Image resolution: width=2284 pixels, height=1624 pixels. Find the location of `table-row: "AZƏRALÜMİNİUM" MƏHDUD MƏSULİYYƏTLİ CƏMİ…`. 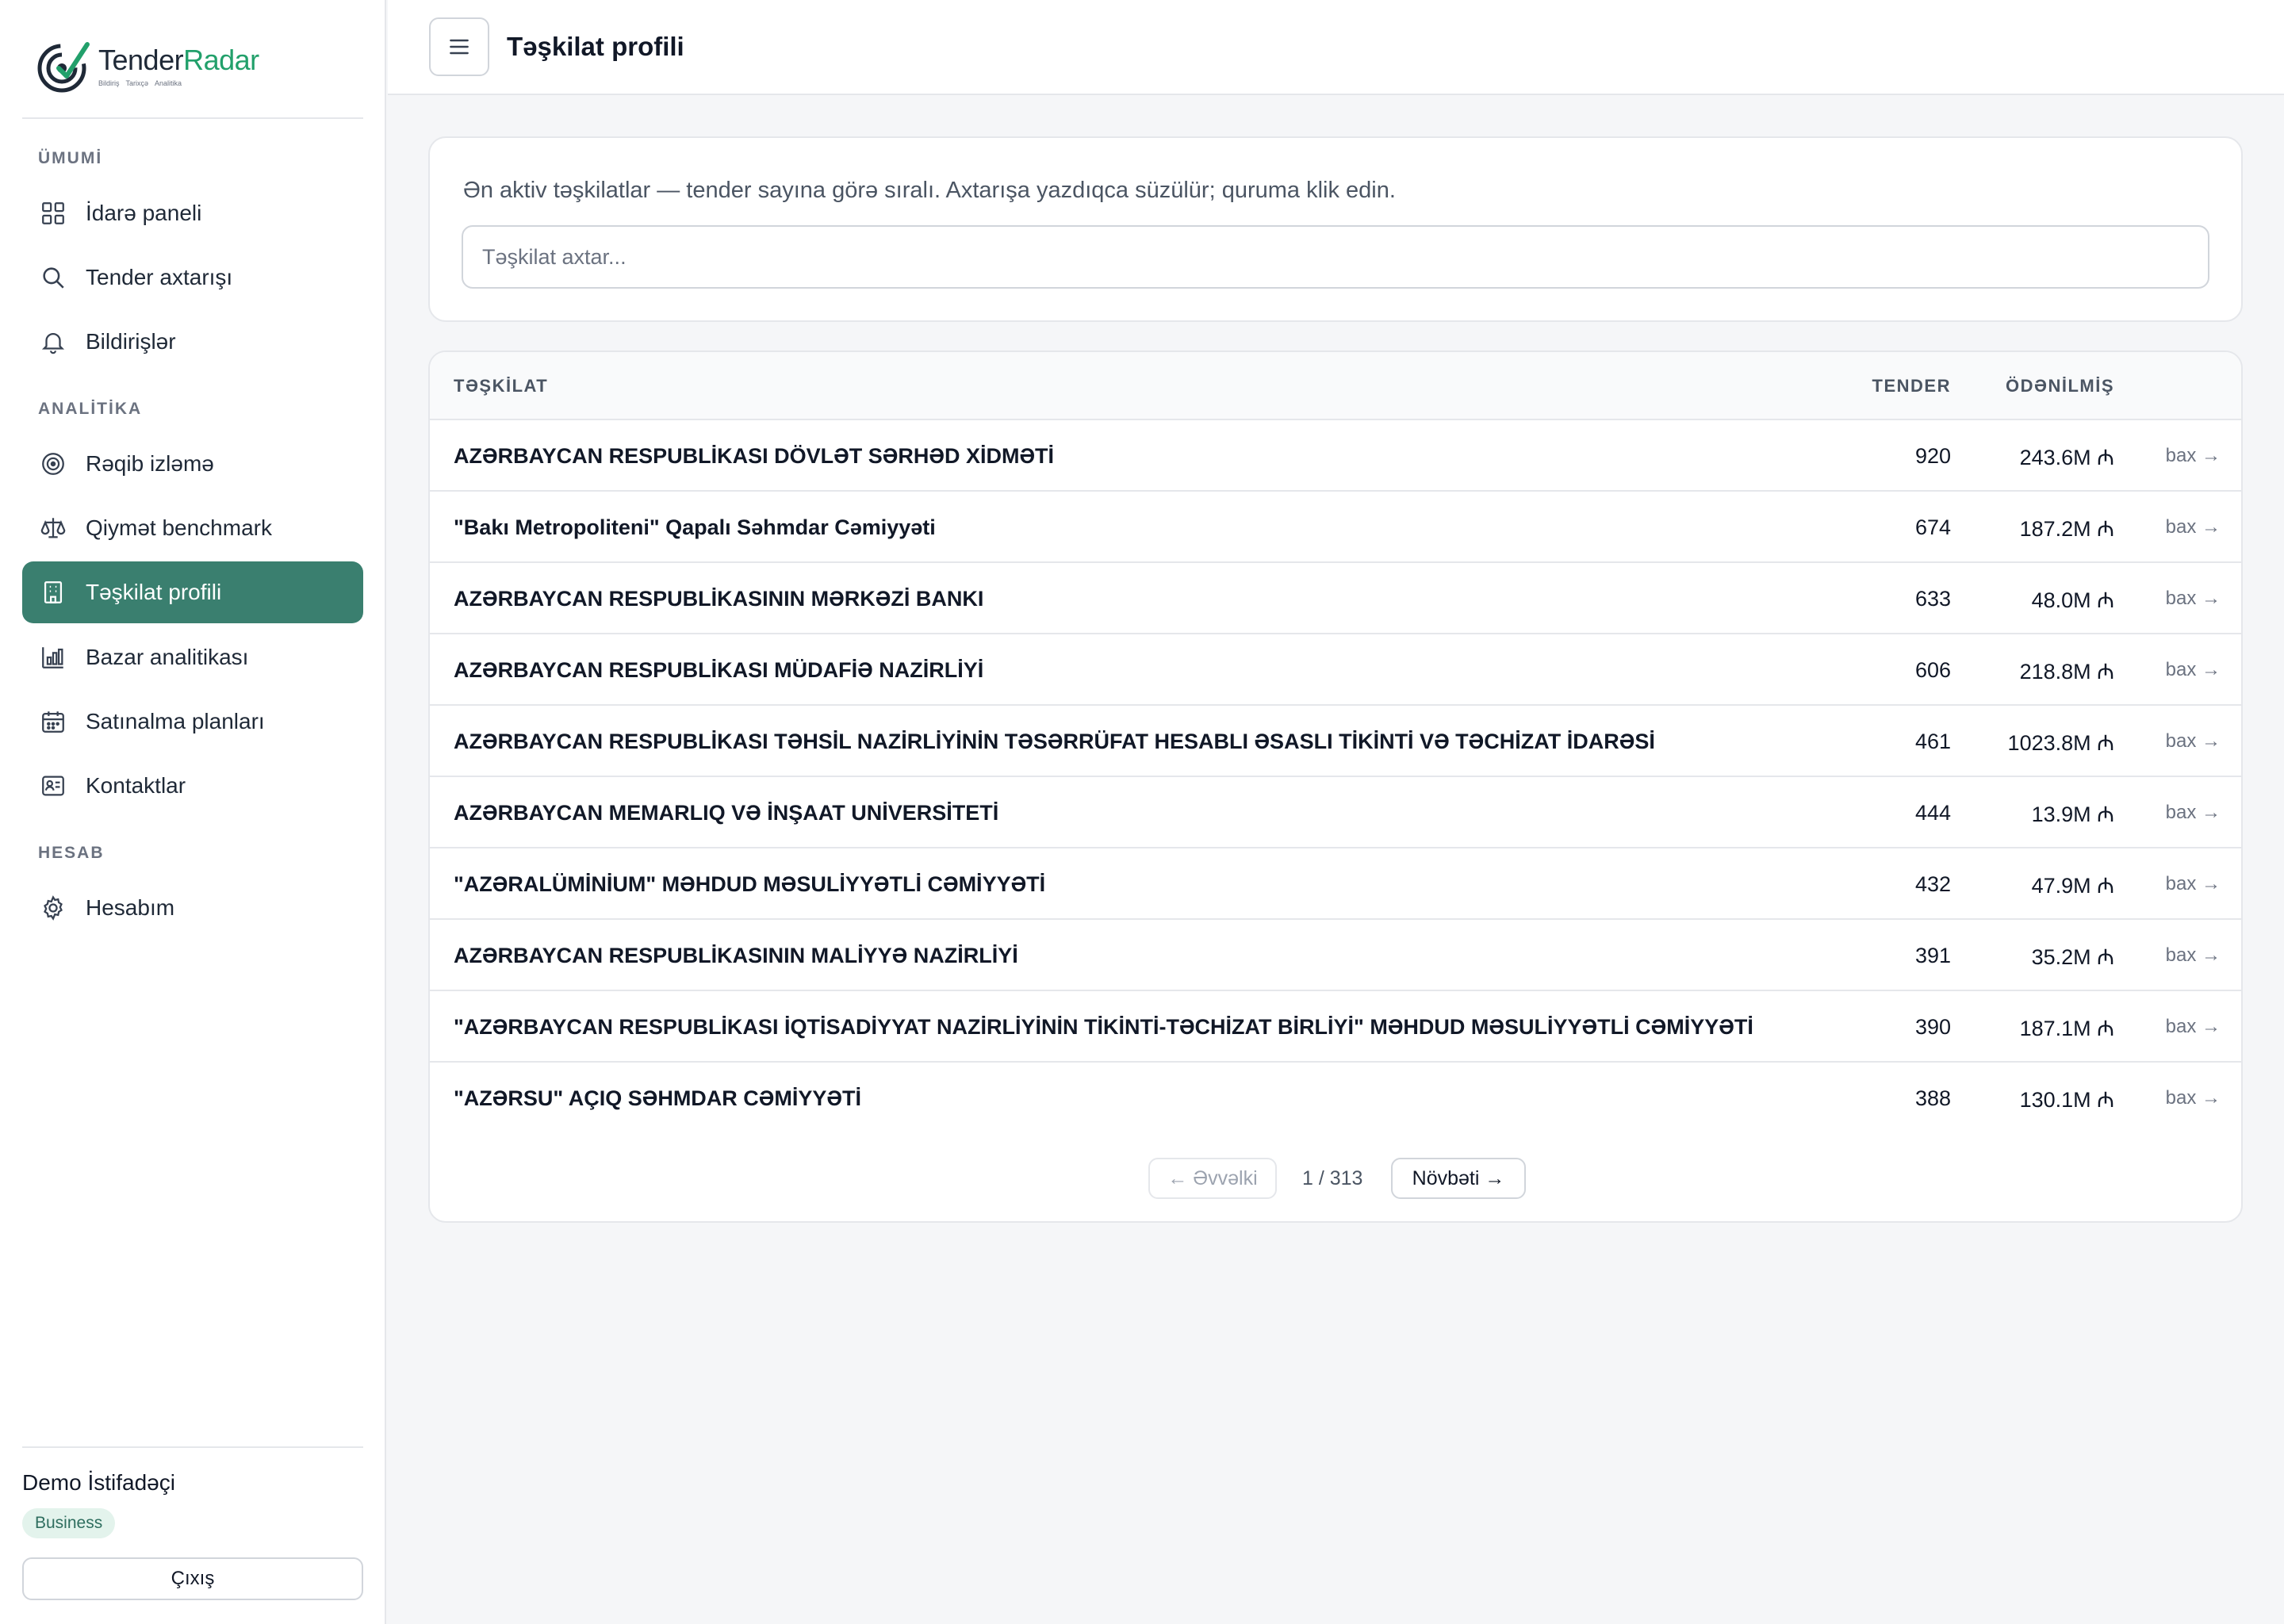

table-row: "AZƏRALÜMİNİUM" MƏHDUD MƏSULİYYƏTLİ CƏMİ… is located at coordinates (1335, 884).